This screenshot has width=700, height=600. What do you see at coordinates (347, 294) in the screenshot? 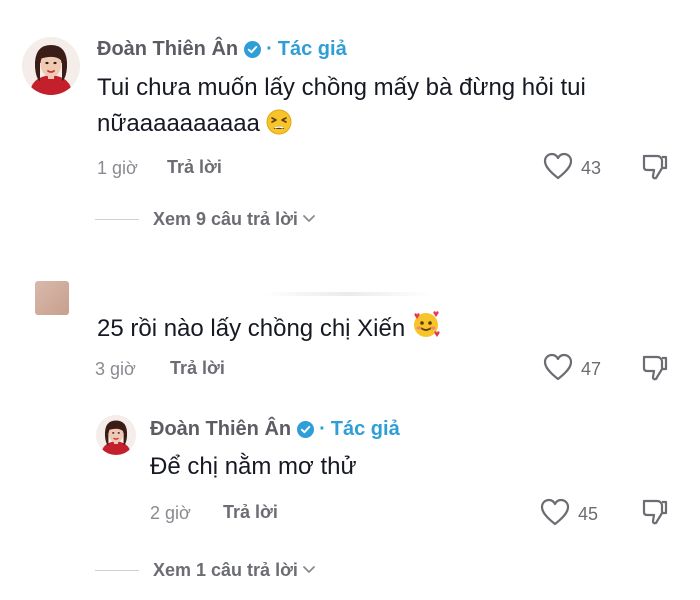
I see `author-name-redacted` at bounding box center [347, 294].